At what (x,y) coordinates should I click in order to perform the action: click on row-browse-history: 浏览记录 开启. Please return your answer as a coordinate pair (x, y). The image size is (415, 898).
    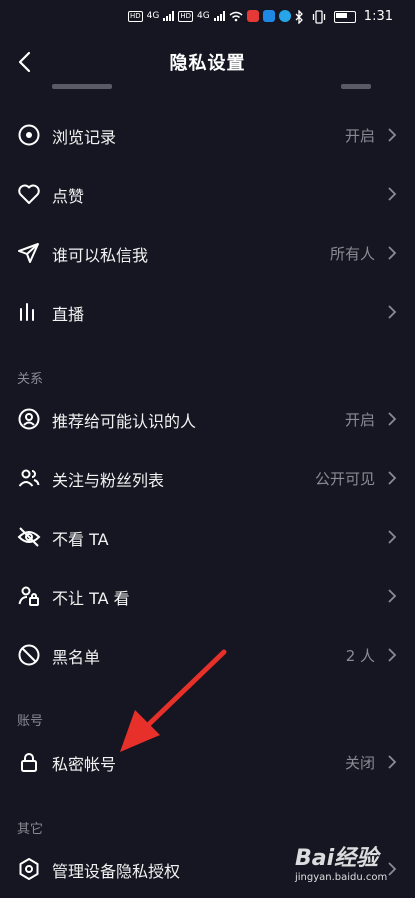
    Looking at the image, I should click on (207, 135).